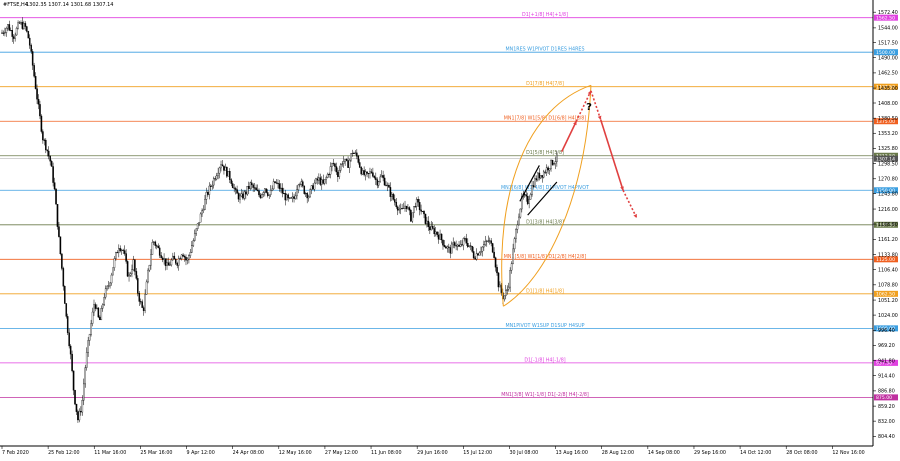  I want to click on y-tick-label: 859.20, so click(886, 407).